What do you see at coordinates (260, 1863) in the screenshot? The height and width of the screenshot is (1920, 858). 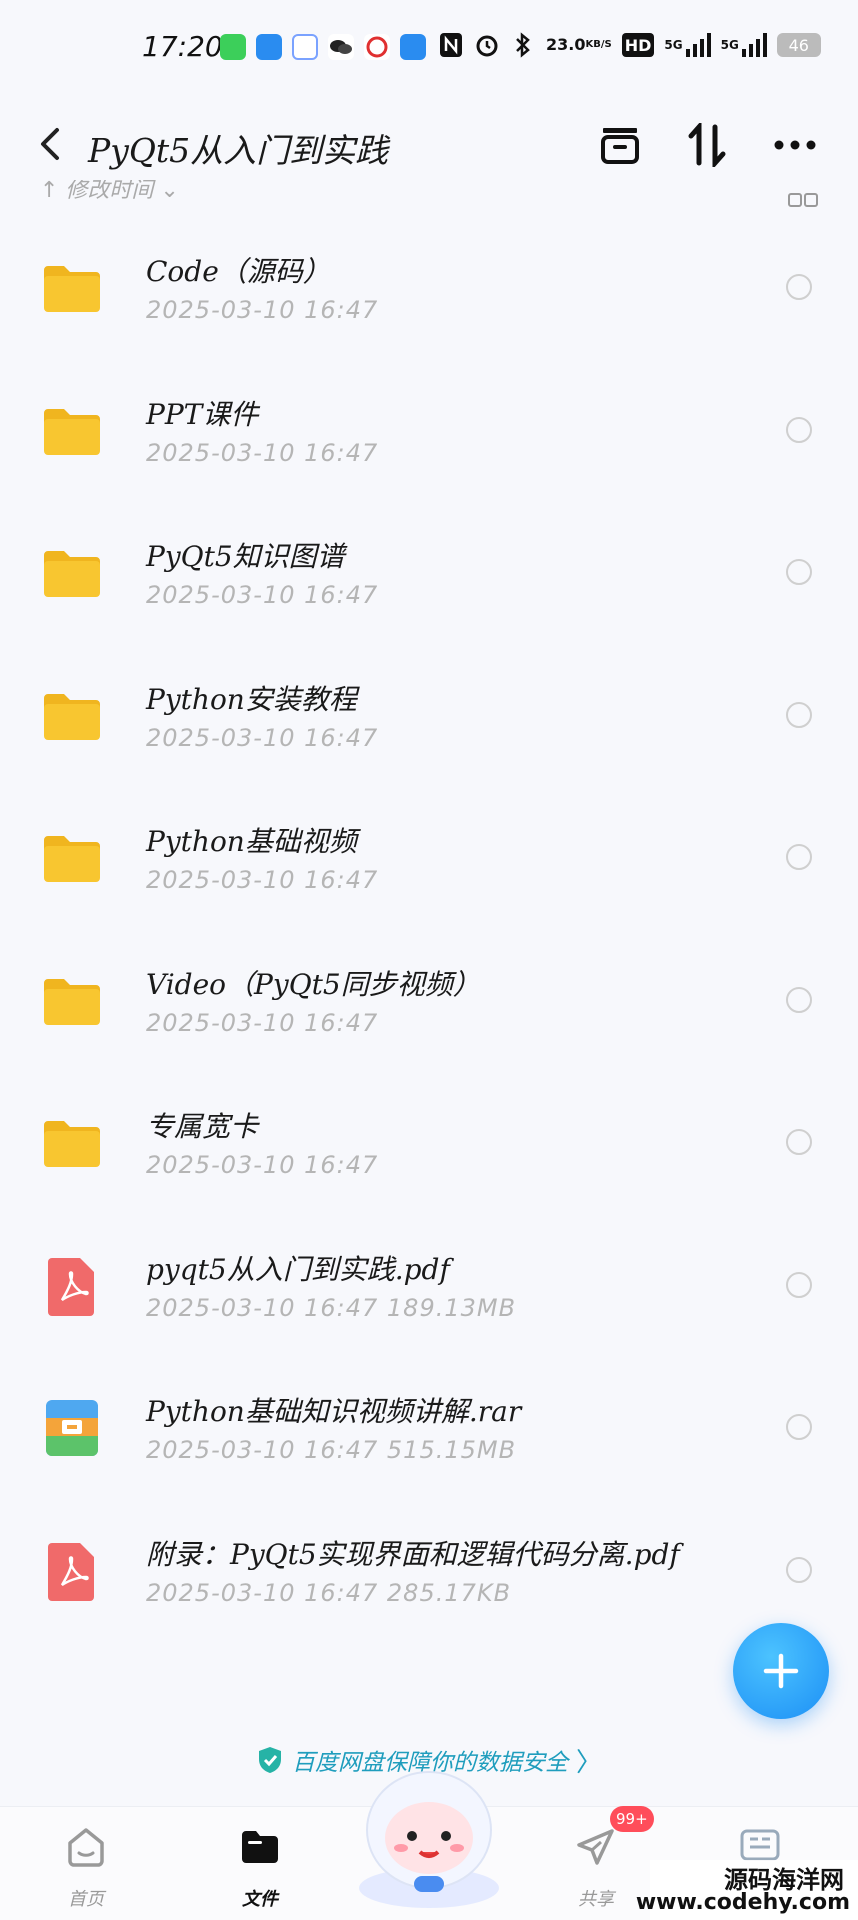 I see `tab-files: 文件` at bounding box center [260, 1863].